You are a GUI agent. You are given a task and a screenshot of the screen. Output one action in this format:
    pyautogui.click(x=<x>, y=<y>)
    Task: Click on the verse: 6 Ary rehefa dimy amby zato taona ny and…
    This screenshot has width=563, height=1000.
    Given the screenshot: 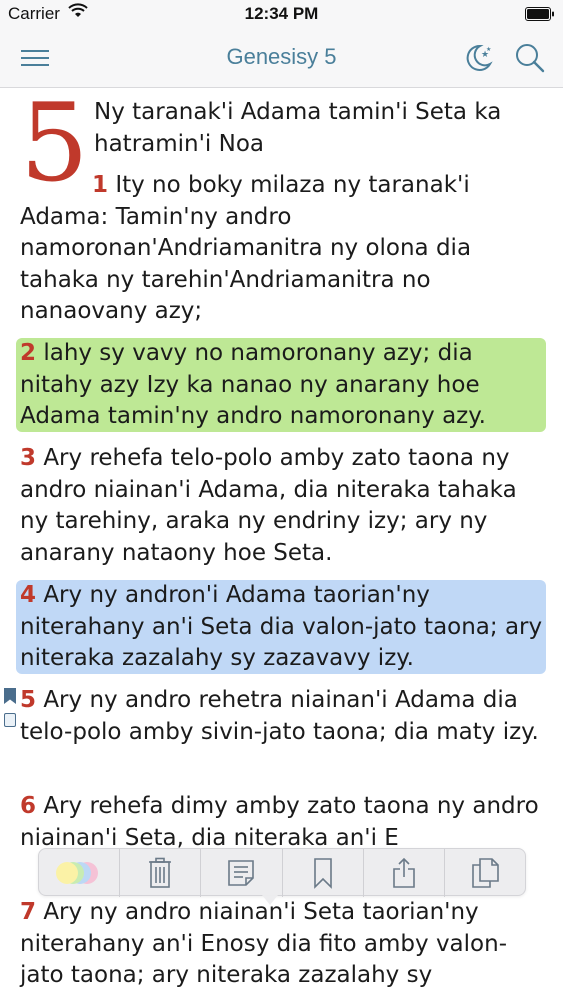 What is the action you would take?
    pyautogui.click(x=284, y=822)
    